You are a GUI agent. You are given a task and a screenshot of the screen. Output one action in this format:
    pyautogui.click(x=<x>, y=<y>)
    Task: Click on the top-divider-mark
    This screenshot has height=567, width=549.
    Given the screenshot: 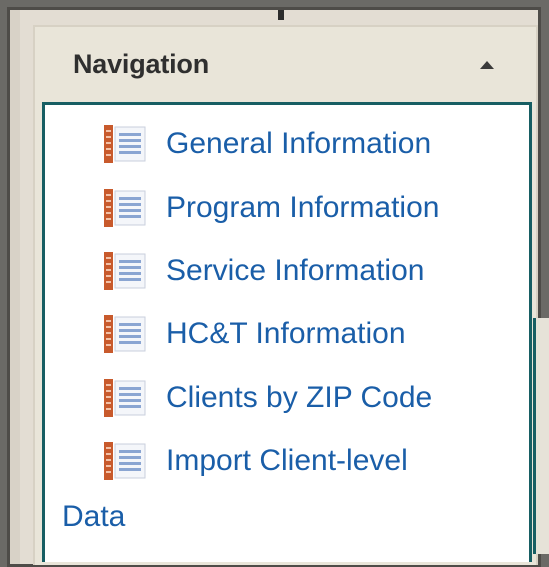 What is the action you would take?
    pyautogui.click(x=281, y=15)
    